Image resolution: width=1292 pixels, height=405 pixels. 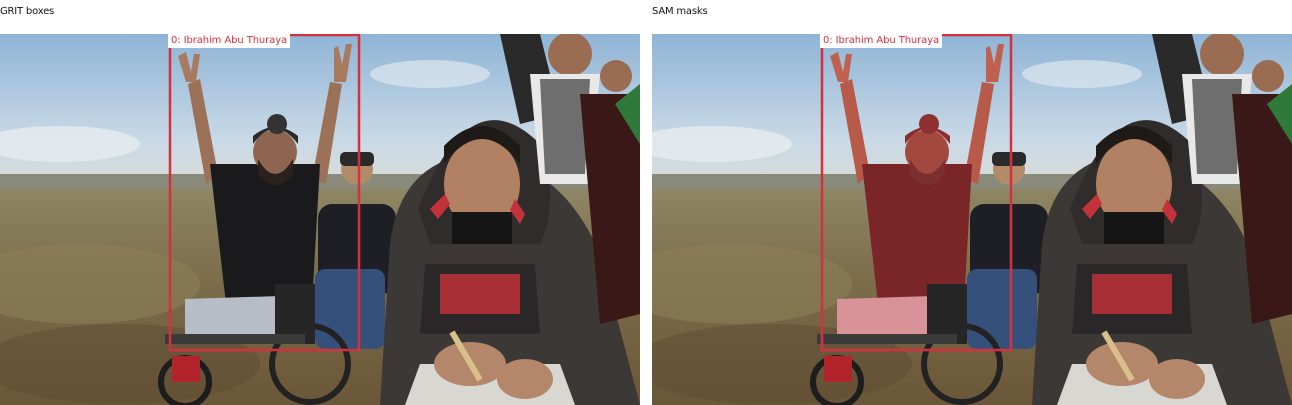 What do you see at coordinates (680, 11) in the screenshot?
I see `panel-title-sam-masks: SAM masks` at bounding box center [680, 11].